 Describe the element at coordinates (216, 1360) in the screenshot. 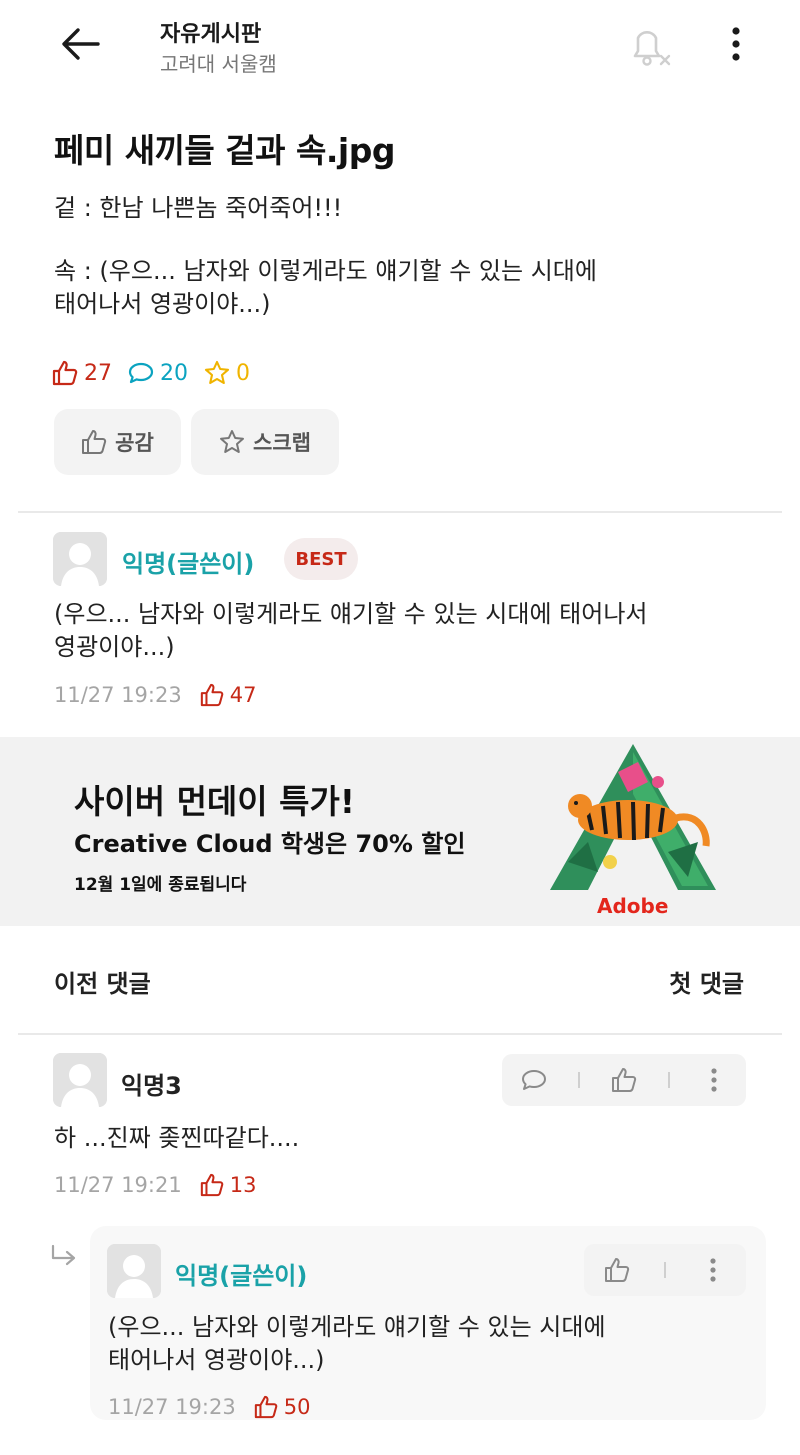

I see `reply-text-line: 태어나서 영광이야...)` at that location.